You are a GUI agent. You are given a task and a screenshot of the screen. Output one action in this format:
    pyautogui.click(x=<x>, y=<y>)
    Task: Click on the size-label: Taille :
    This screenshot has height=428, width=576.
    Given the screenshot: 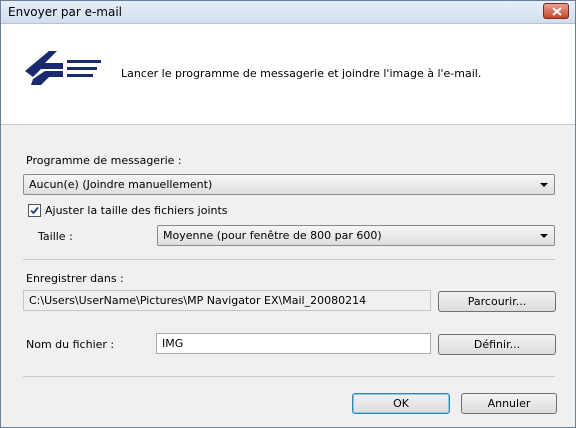 What is the action you would take?
    pyautogui.click(x=55, y=236)
    